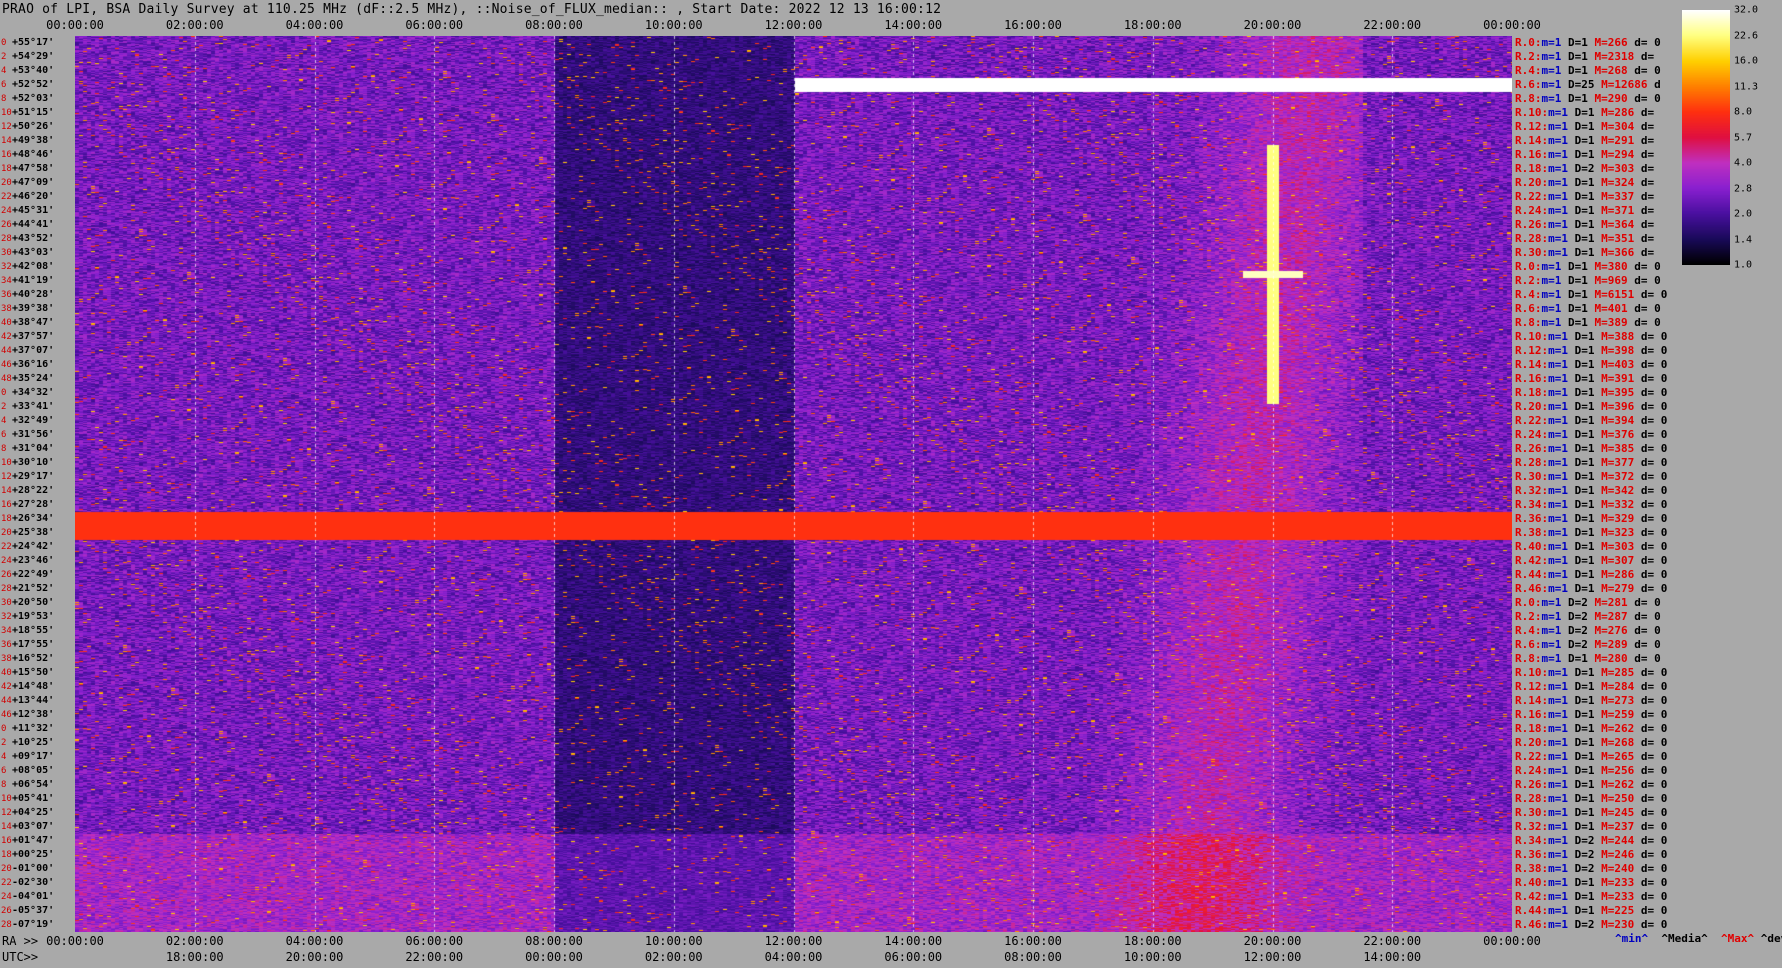 The image size is (1782, 968). Describe the element at coordinates (4, 57) in the screenshot. I see `beam-index: 2` at that location.